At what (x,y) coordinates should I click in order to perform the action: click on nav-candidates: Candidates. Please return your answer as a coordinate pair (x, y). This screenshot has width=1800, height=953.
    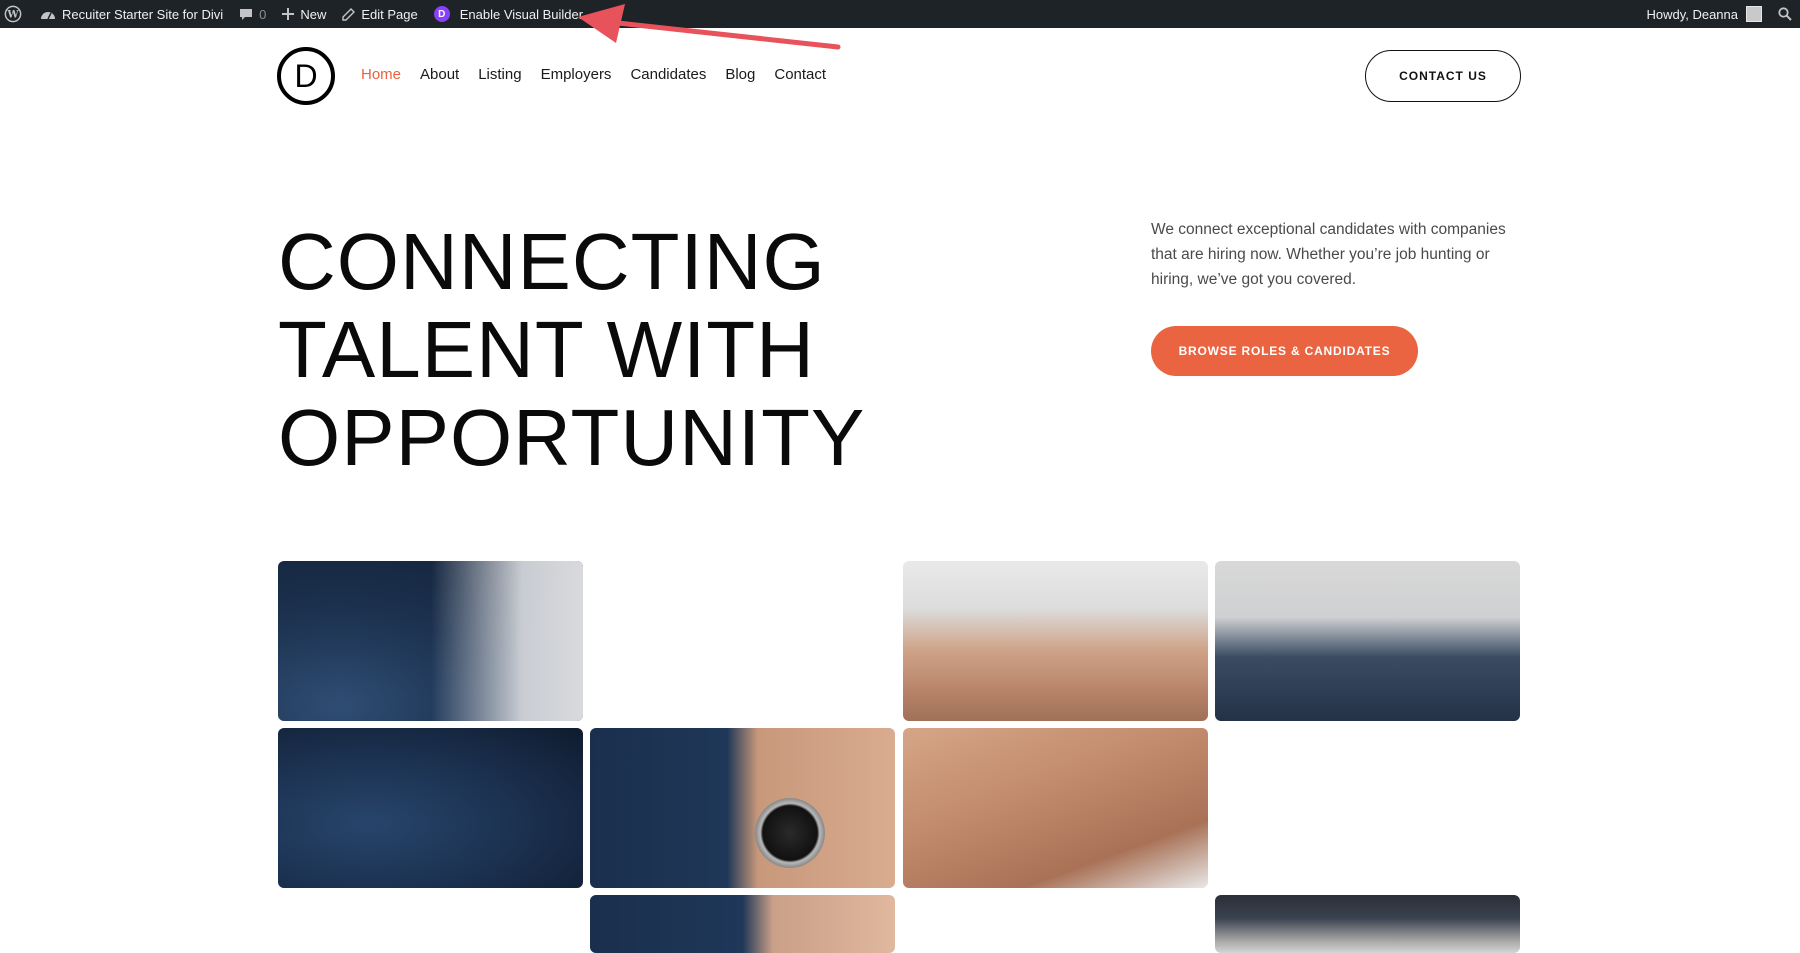
    Looking at the image, I should click on (668, 74).